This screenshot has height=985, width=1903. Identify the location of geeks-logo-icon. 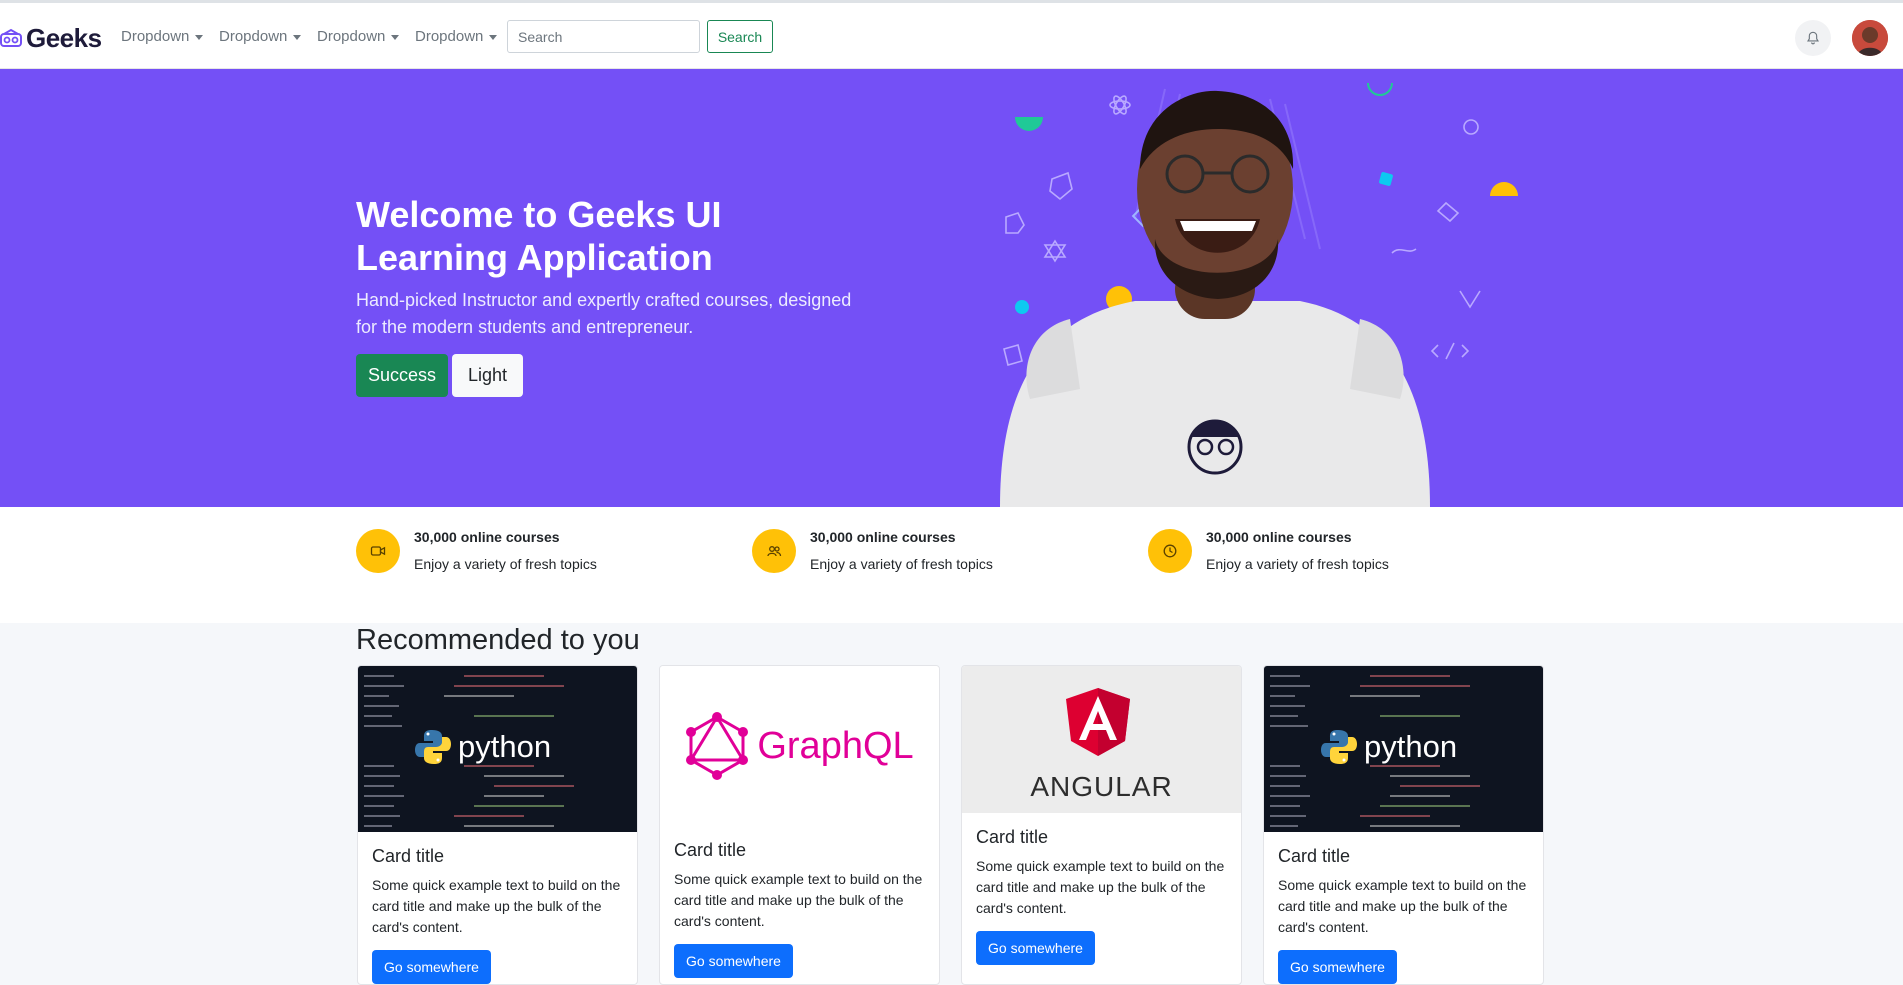
(11, 37).